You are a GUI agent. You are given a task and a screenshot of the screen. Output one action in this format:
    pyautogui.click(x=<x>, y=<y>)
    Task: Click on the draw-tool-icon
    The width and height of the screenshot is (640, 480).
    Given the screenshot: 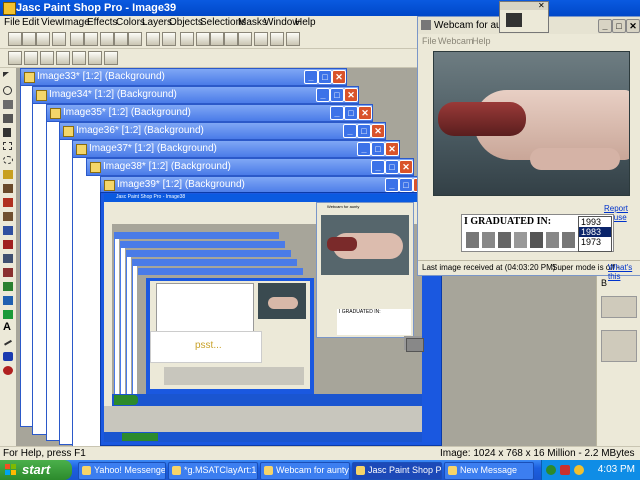 What is the action you would take?
    pyautogui.click(x=7, y=341)
    